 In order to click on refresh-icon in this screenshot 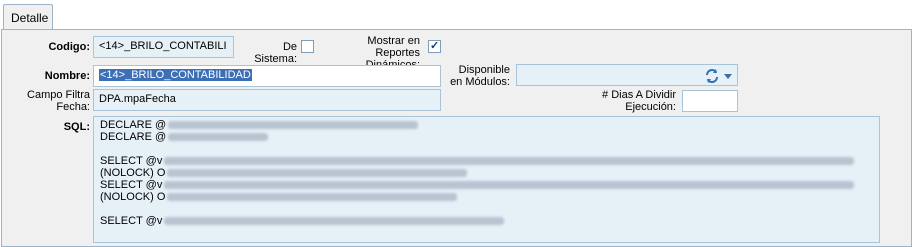, I will do `click(712, 76)`.